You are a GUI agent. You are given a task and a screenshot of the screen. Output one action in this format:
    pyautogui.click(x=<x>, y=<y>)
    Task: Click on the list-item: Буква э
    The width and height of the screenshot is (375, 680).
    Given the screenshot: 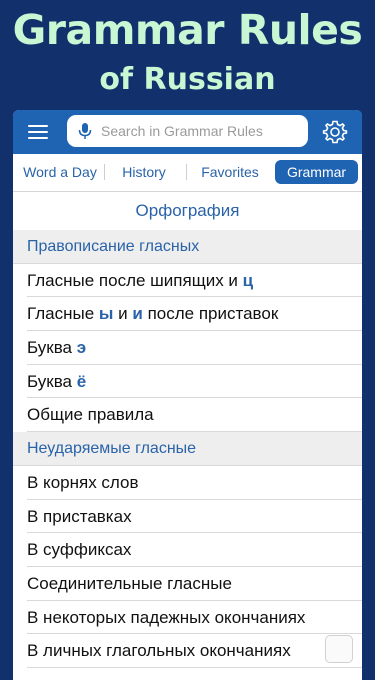 What is the action you would take?
    pyautogui.click(x=187, y=348)
    